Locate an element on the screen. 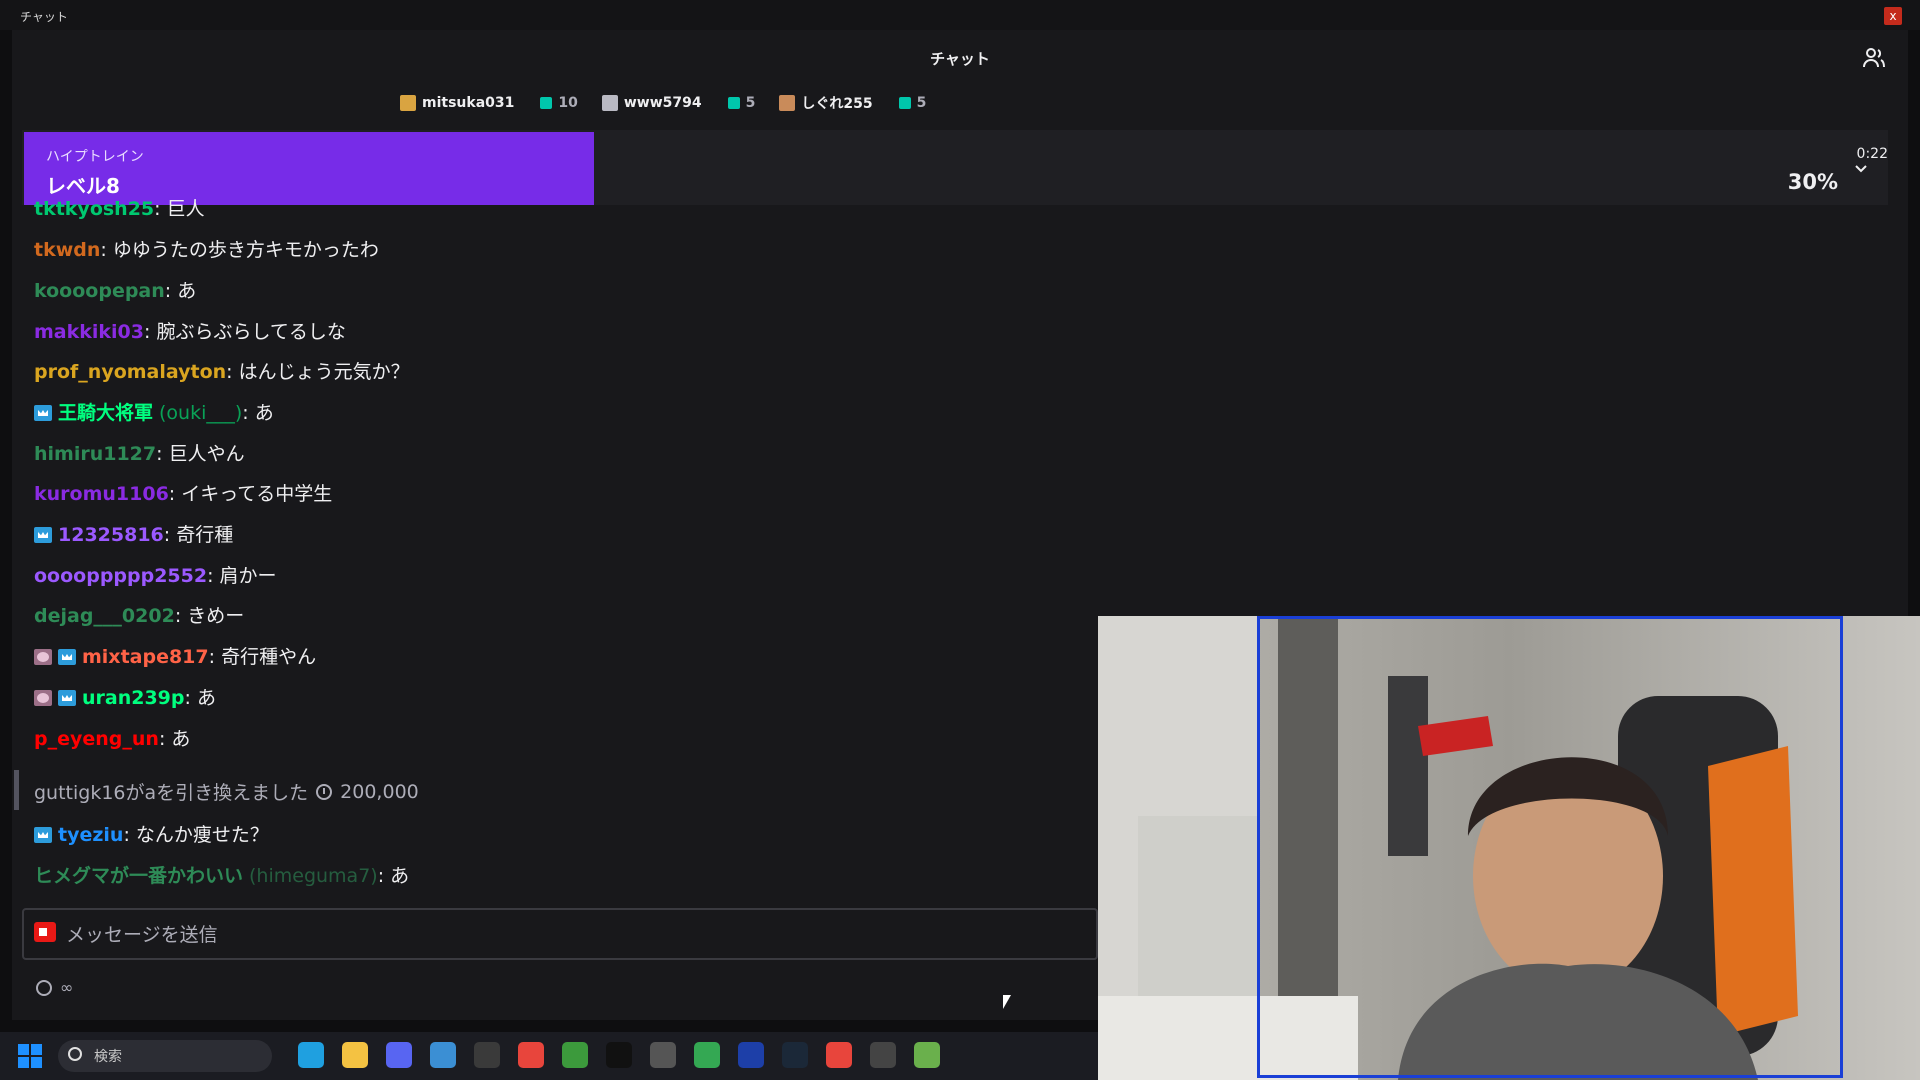 The width and height of the screenshot is (1920, 1080). chat-username: prof_nyomalayton is located at coordinates (130, 372).